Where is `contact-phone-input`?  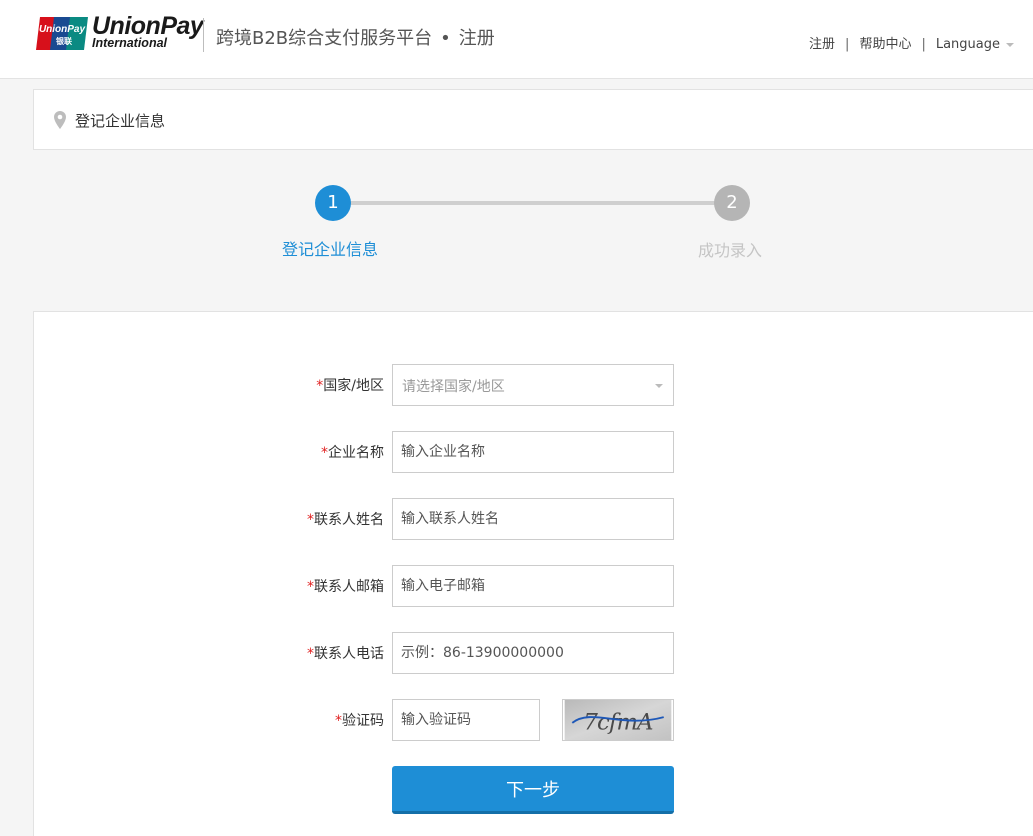 contact-phone-input is located at coordinates (533, 653).